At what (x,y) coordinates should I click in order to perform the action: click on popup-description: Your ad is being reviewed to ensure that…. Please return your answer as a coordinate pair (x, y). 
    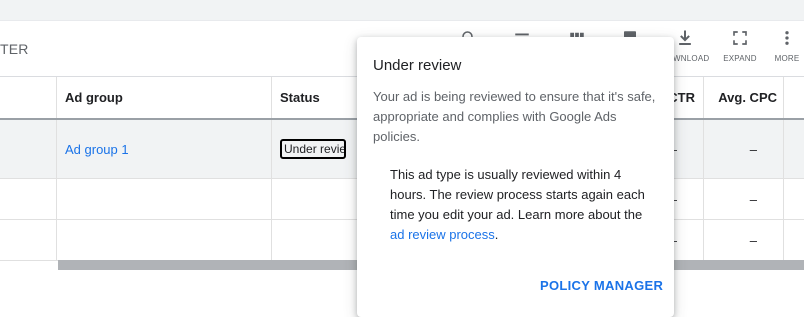
    Looking at the image, I should click on (514, 116).